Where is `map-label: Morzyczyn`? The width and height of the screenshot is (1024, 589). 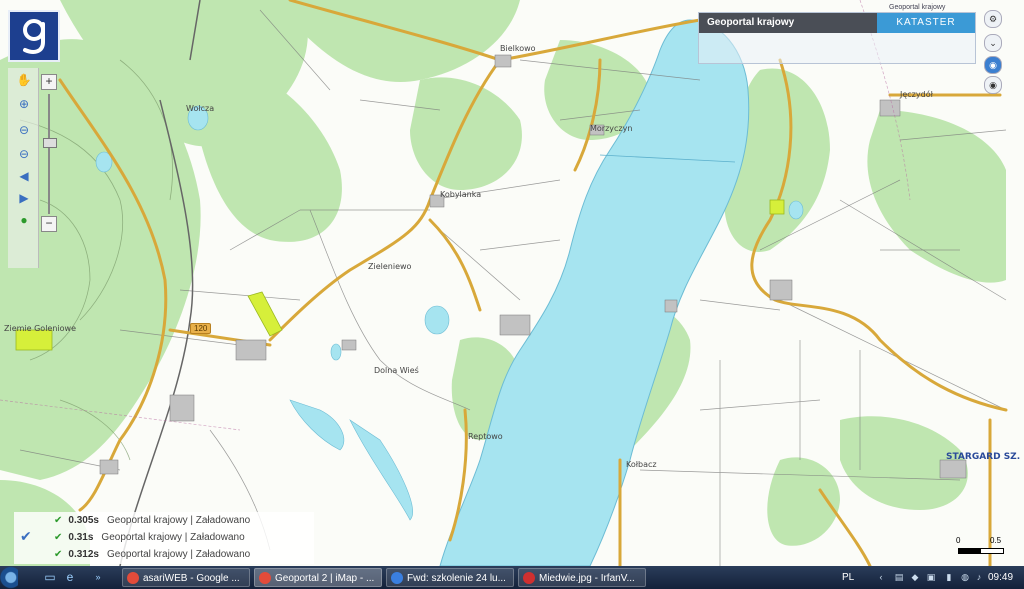 map-label: Morzyczyn is located at coordinates (611, 128).